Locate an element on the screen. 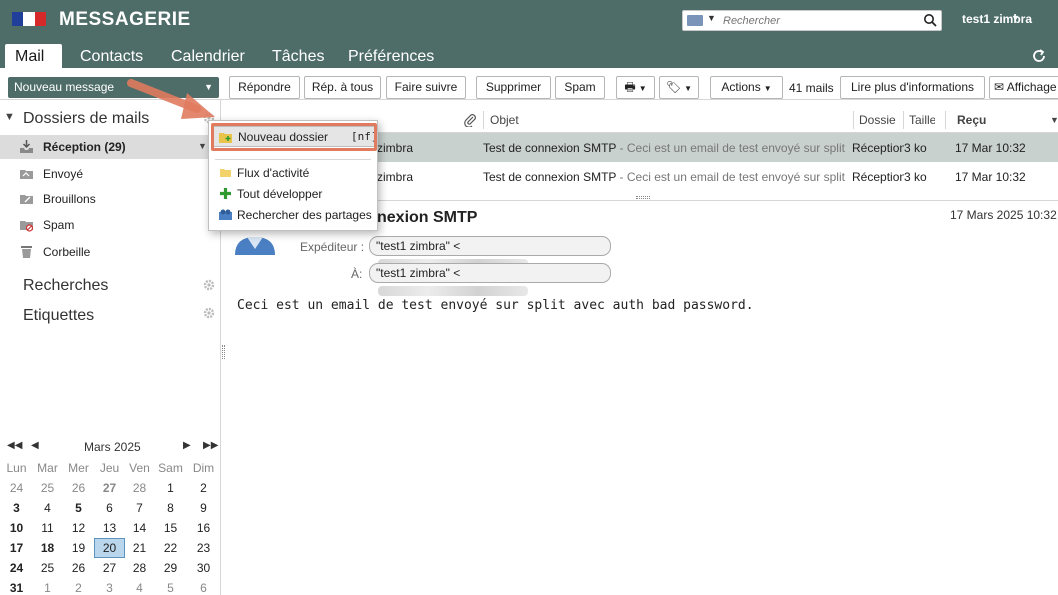 The image size is (1058, 595). refresh-icon is located at coordinates (1039, 56).